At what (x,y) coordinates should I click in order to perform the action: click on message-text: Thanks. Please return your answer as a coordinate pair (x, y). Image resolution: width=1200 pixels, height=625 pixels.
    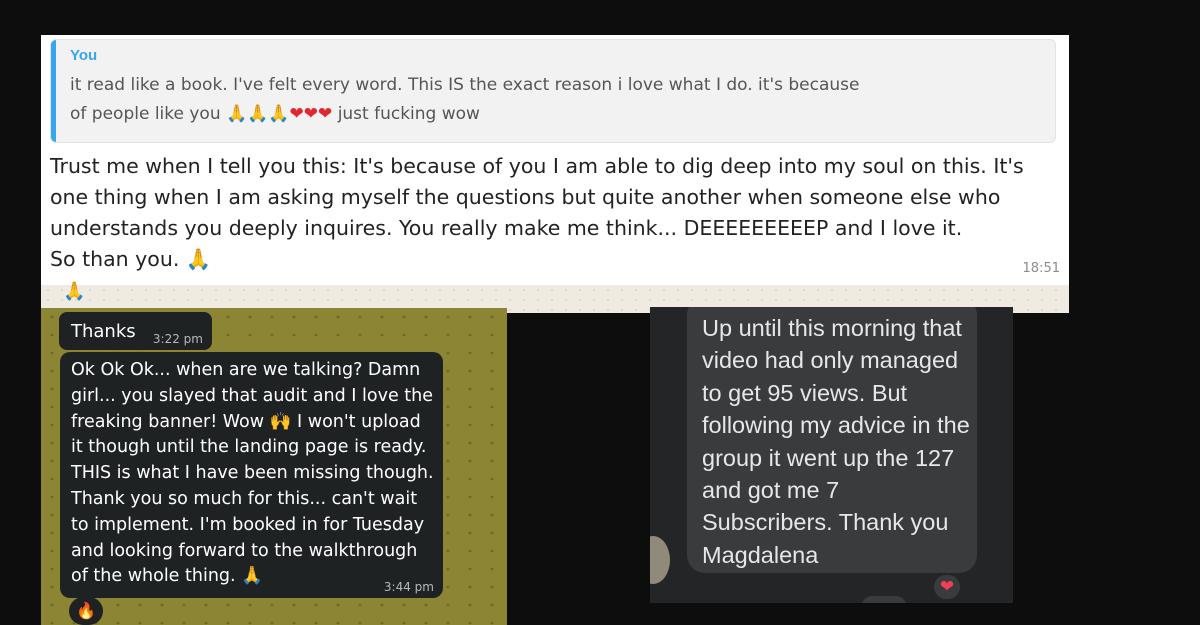
    Looking at the image, I should click on (103, 331).